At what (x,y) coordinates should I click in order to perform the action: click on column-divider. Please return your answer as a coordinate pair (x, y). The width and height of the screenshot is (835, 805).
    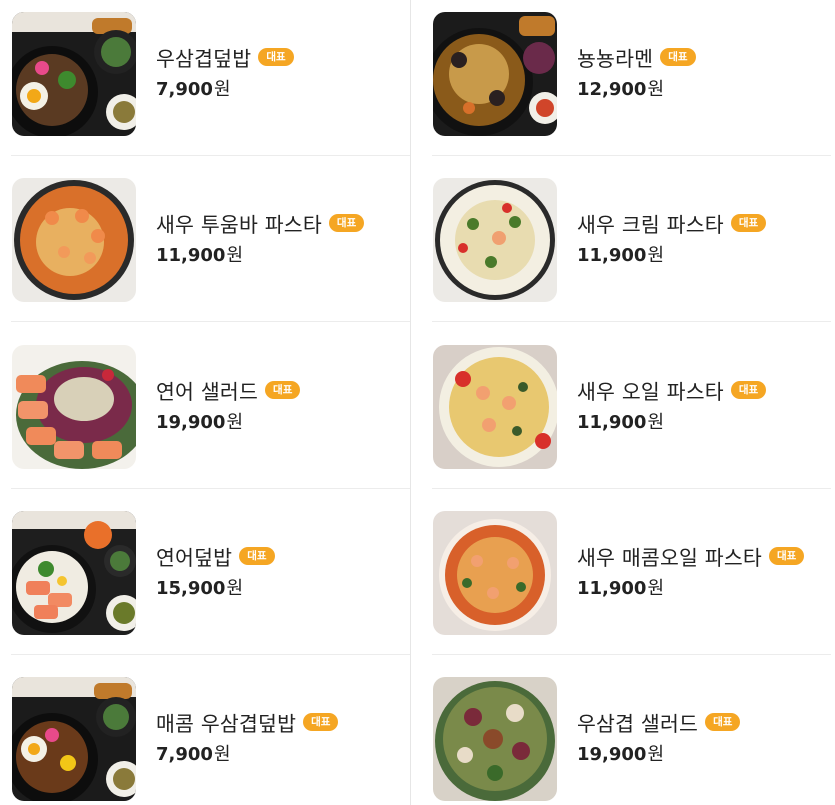
    Looking at the image, I should click on (410, 402).